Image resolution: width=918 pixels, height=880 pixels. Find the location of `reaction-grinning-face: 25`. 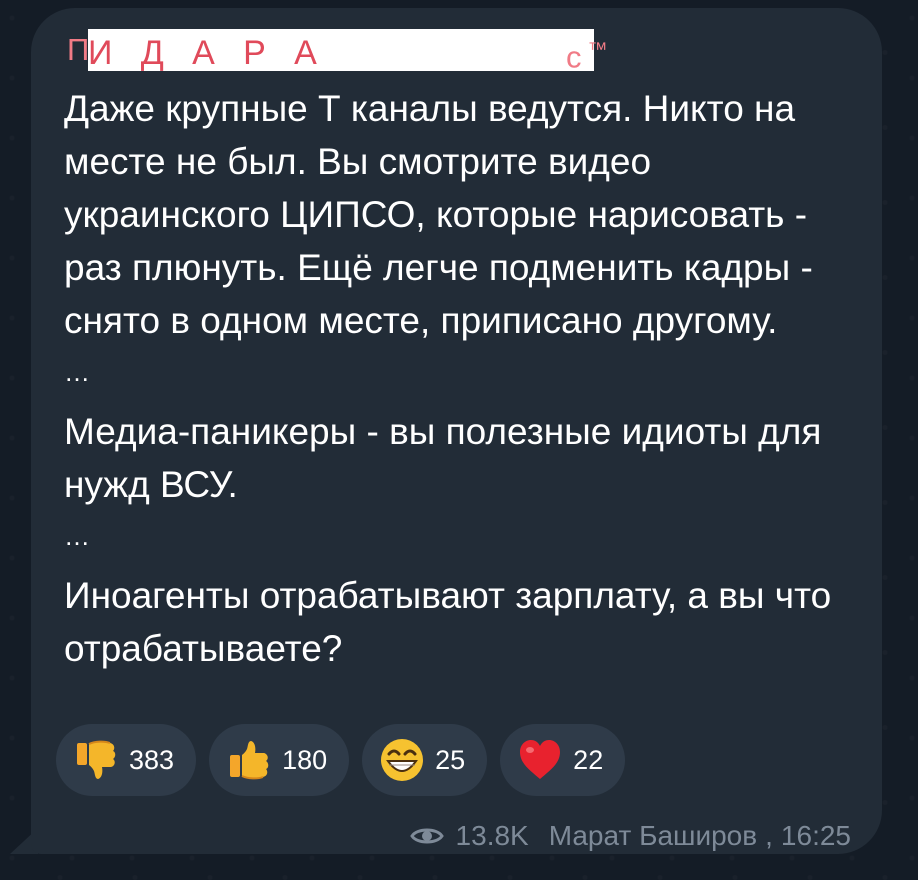

reaction-grinning-face: 25 is located at coordinates (425, 760).